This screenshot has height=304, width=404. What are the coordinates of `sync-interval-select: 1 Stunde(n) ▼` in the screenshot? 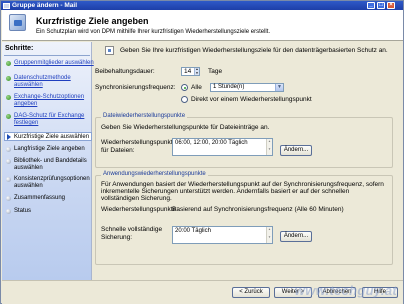 It's located at (247, 87).